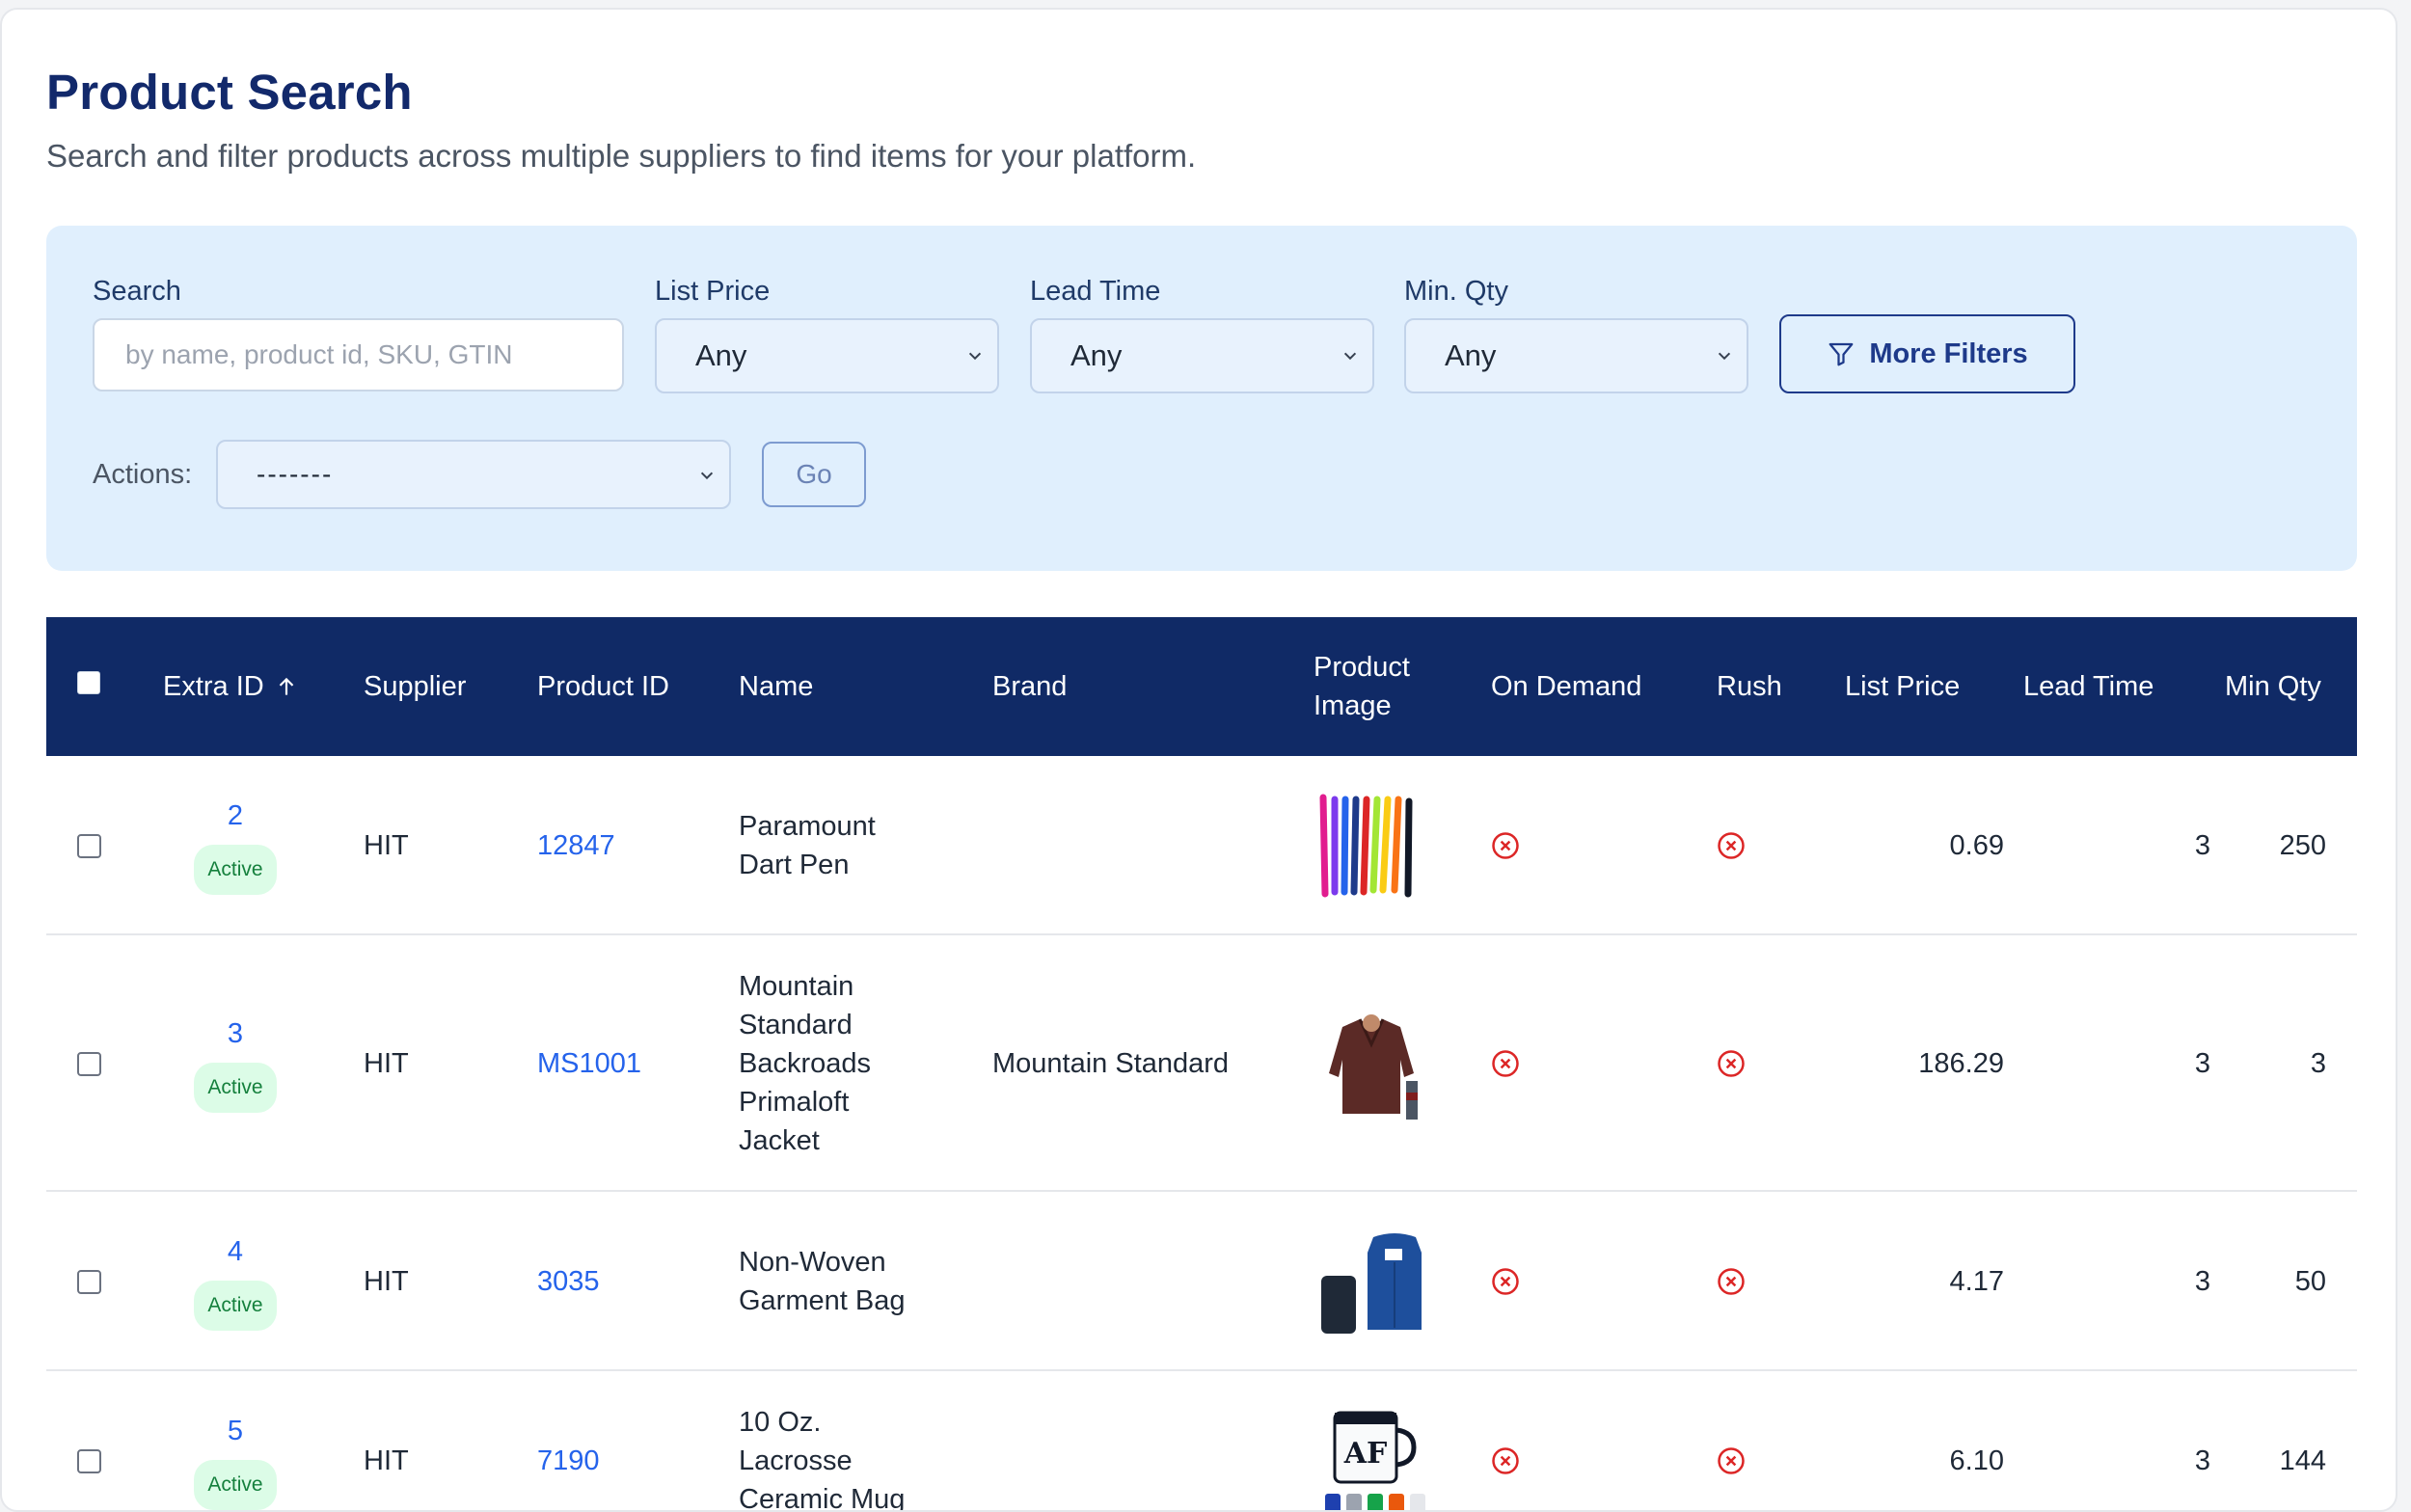 The height and width of the screenshot is (1512, 2411). Describe the element at coordinates (1456, 291) in the screenshot. I see `min-qty-label: Min. Qty` at that location.